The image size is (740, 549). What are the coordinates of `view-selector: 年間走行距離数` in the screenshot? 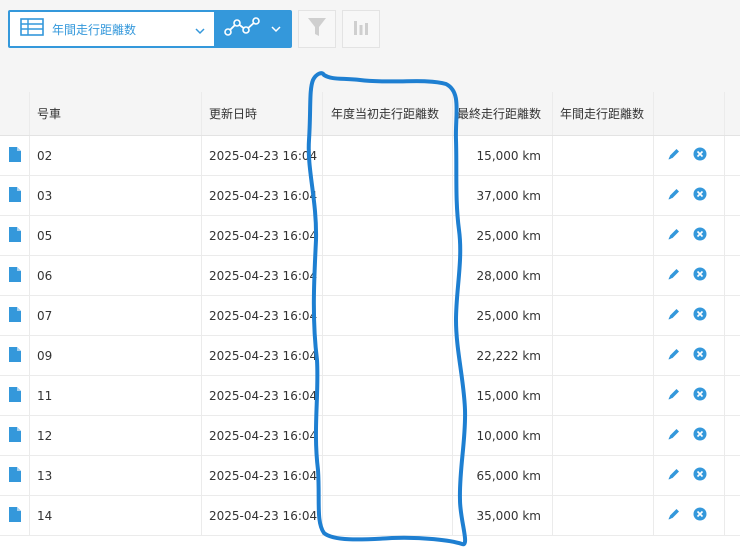 It's located at (150, 29).